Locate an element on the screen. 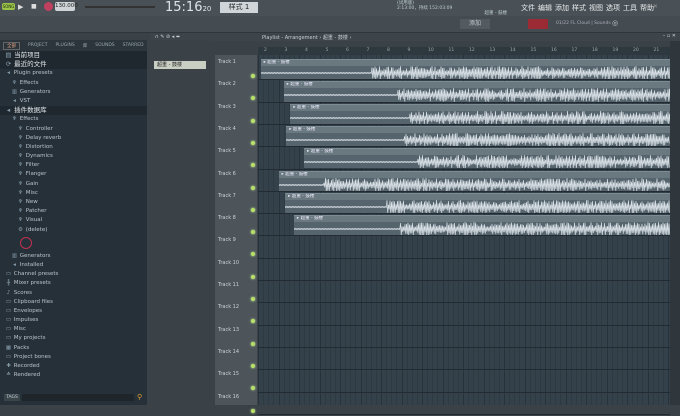  track-header: Track 11 is located at coordinates (236, 293).